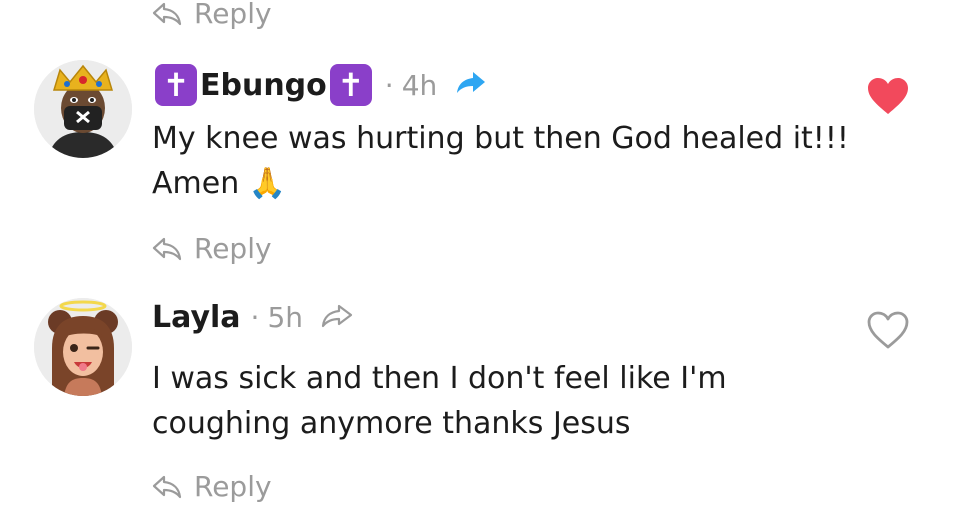 The height and width of the screenshot is (513, 960). Describe the element at coordinates (285, 317) in the screenshot. I see `timestamp: 5h` at that location.